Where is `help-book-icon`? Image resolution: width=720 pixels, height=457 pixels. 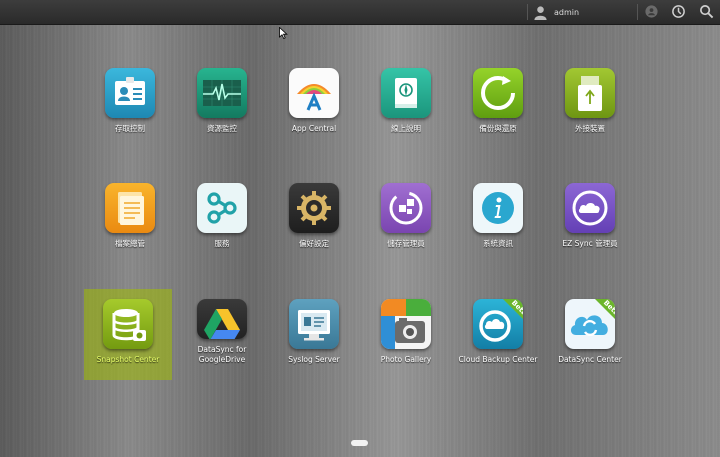 help-book-icon is located at coordinates (406, 93).